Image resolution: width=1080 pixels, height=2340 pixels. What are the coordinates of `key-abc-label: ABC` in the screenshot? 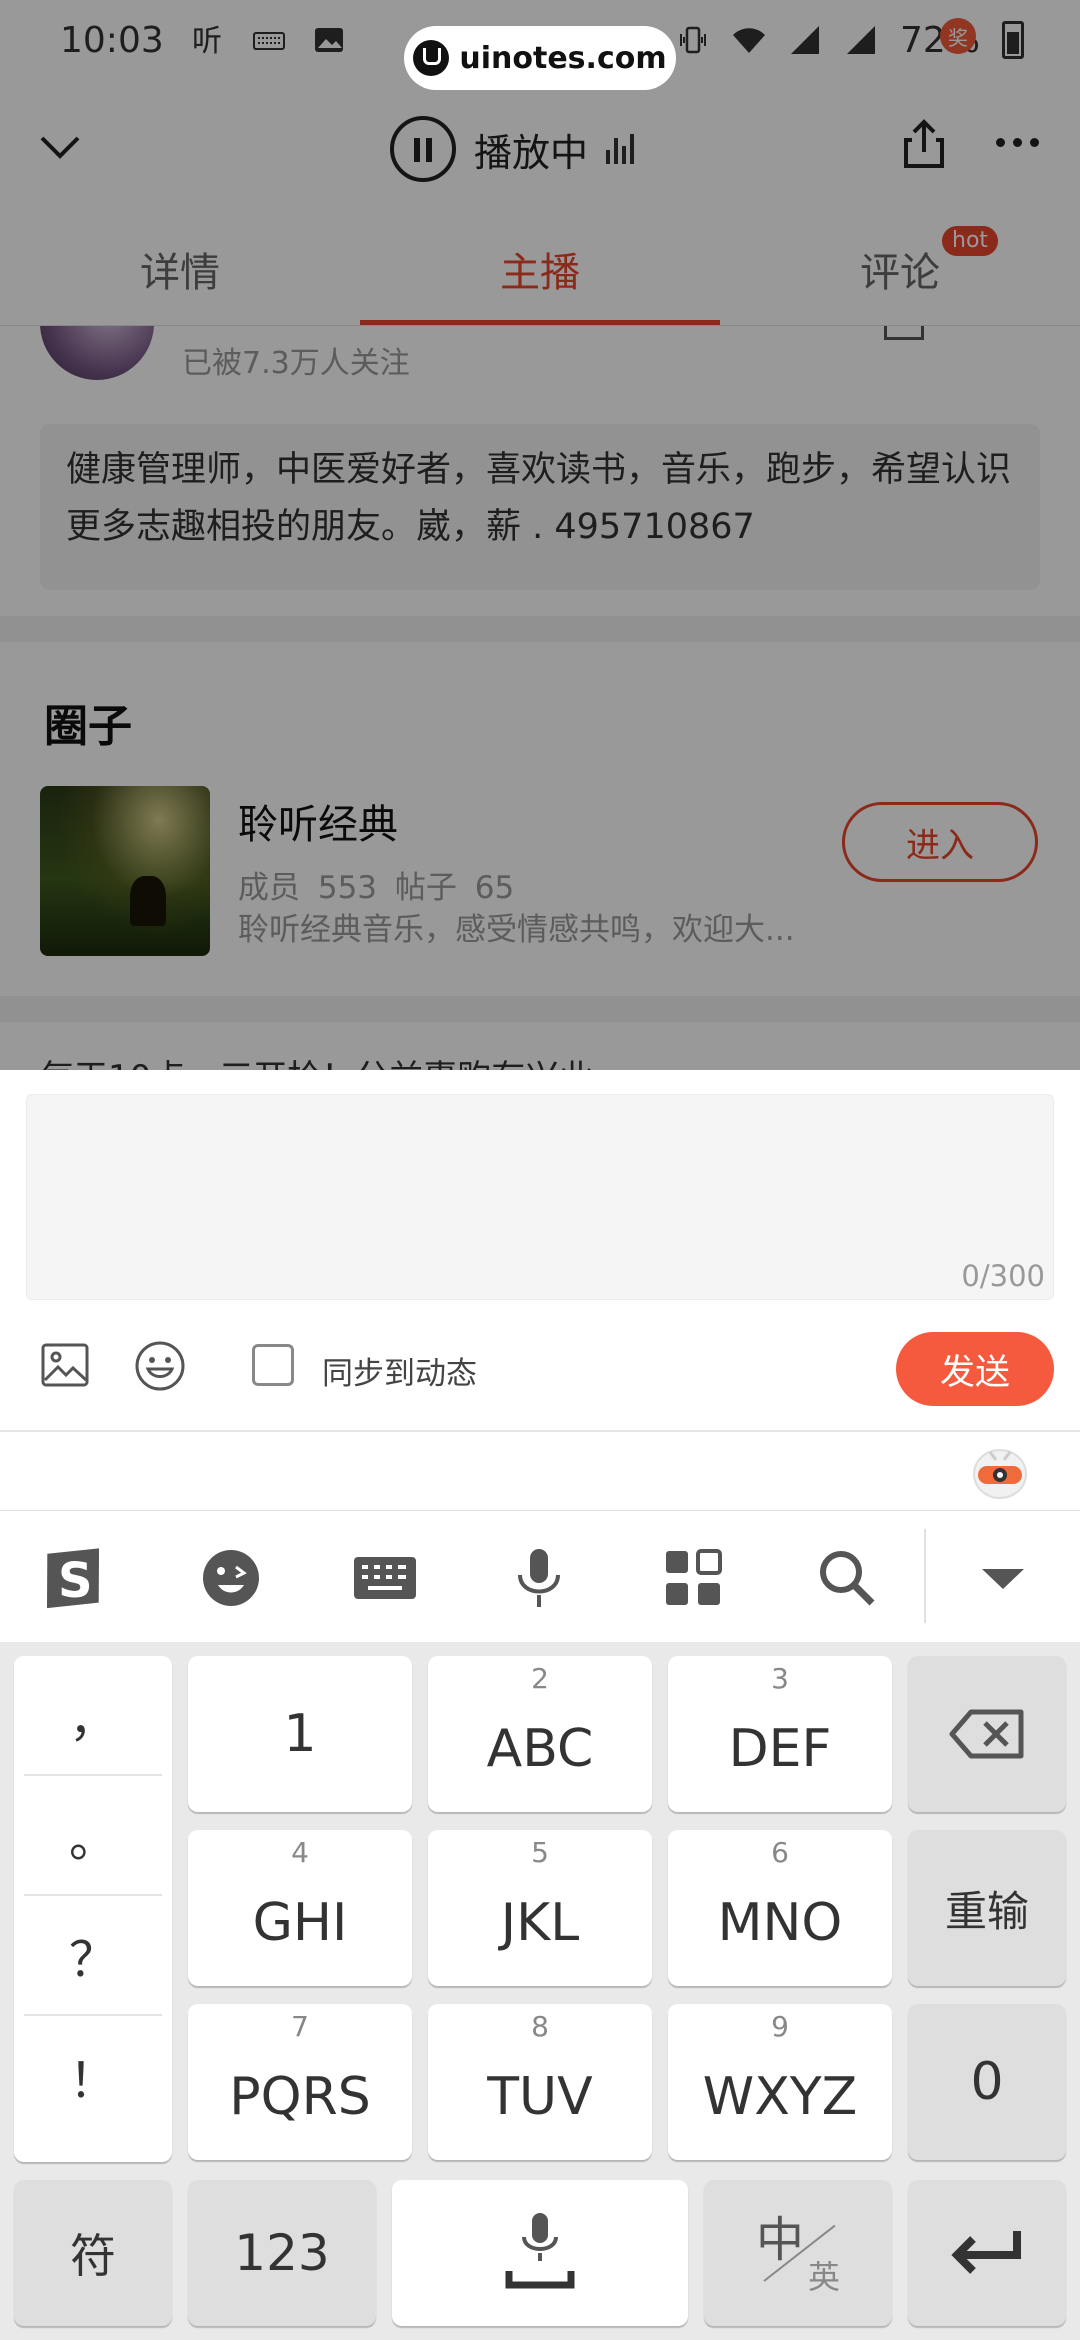 It's located at (540, 1749).